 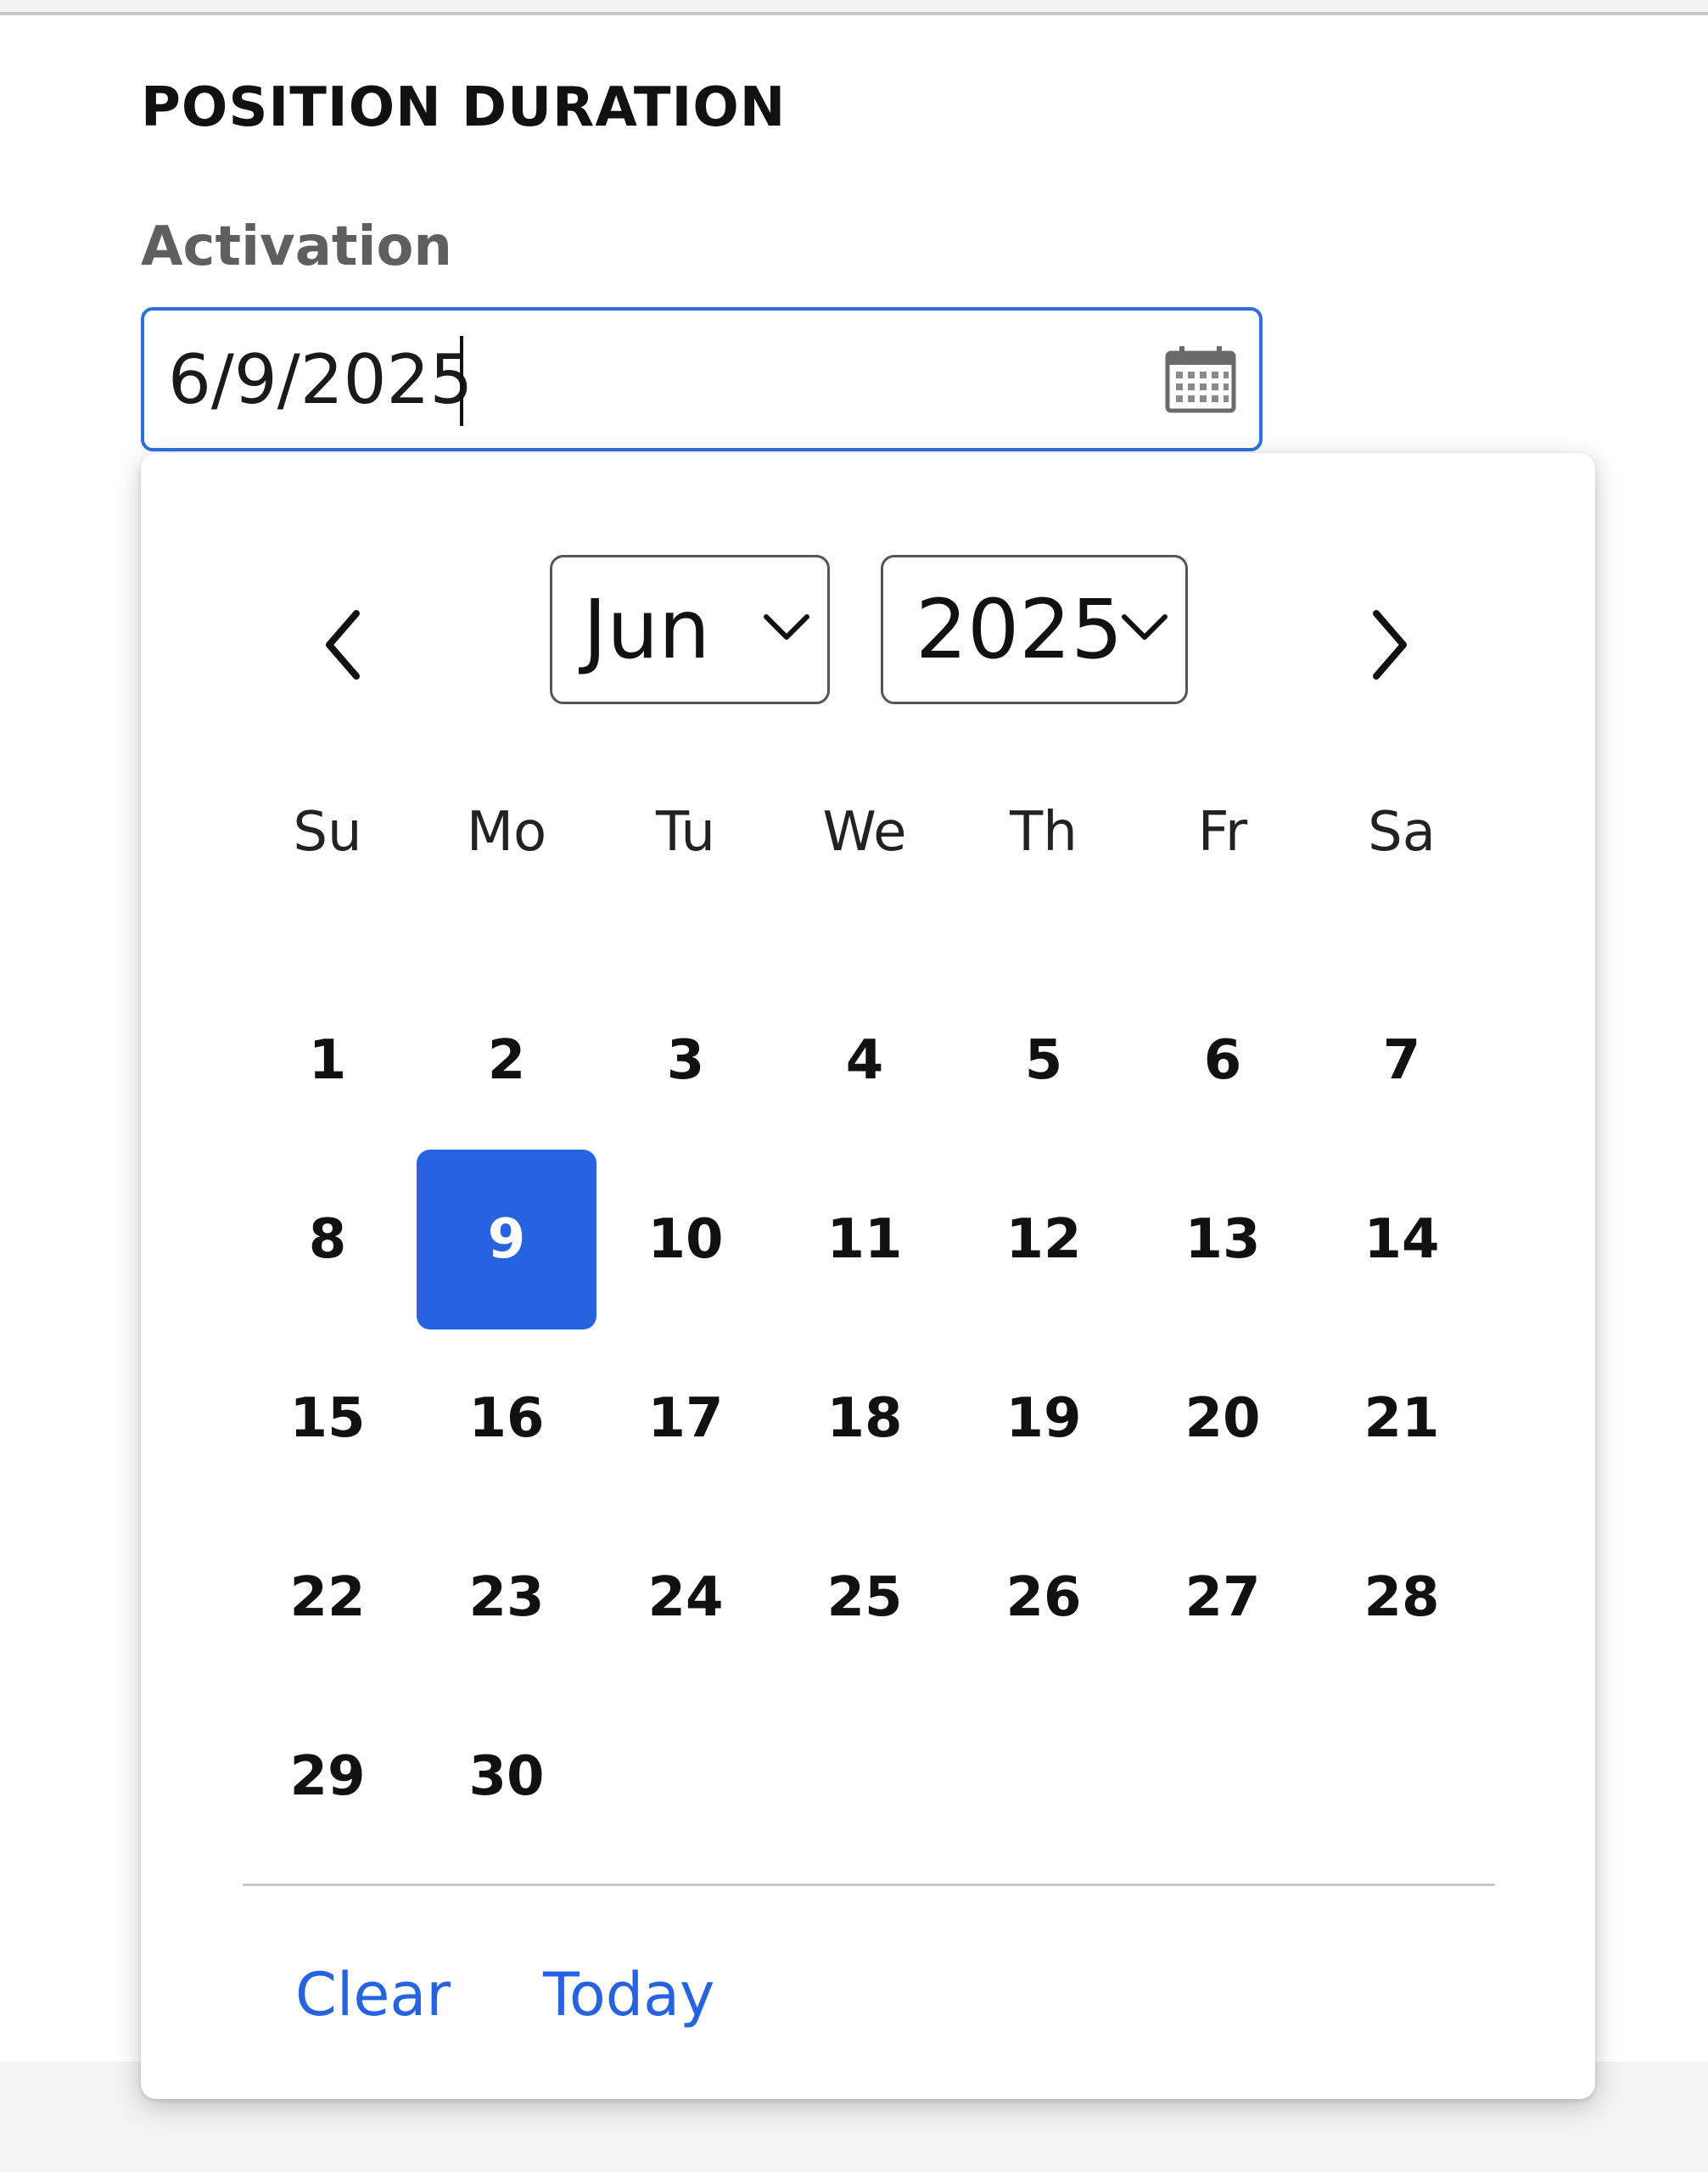 What do you see at coordinates (643, 379) in the screenshot?
I see `activation-date-input` at bounding box center [643, 379].